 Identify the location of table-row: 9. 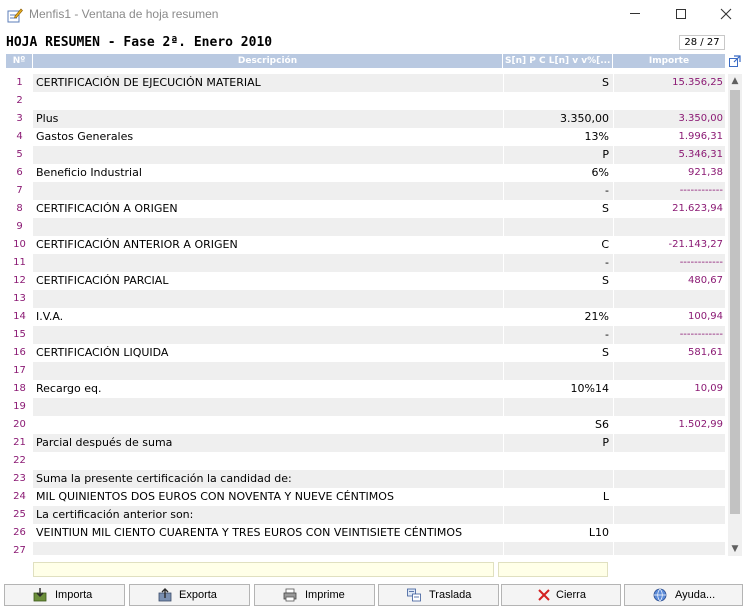
(365, 227).